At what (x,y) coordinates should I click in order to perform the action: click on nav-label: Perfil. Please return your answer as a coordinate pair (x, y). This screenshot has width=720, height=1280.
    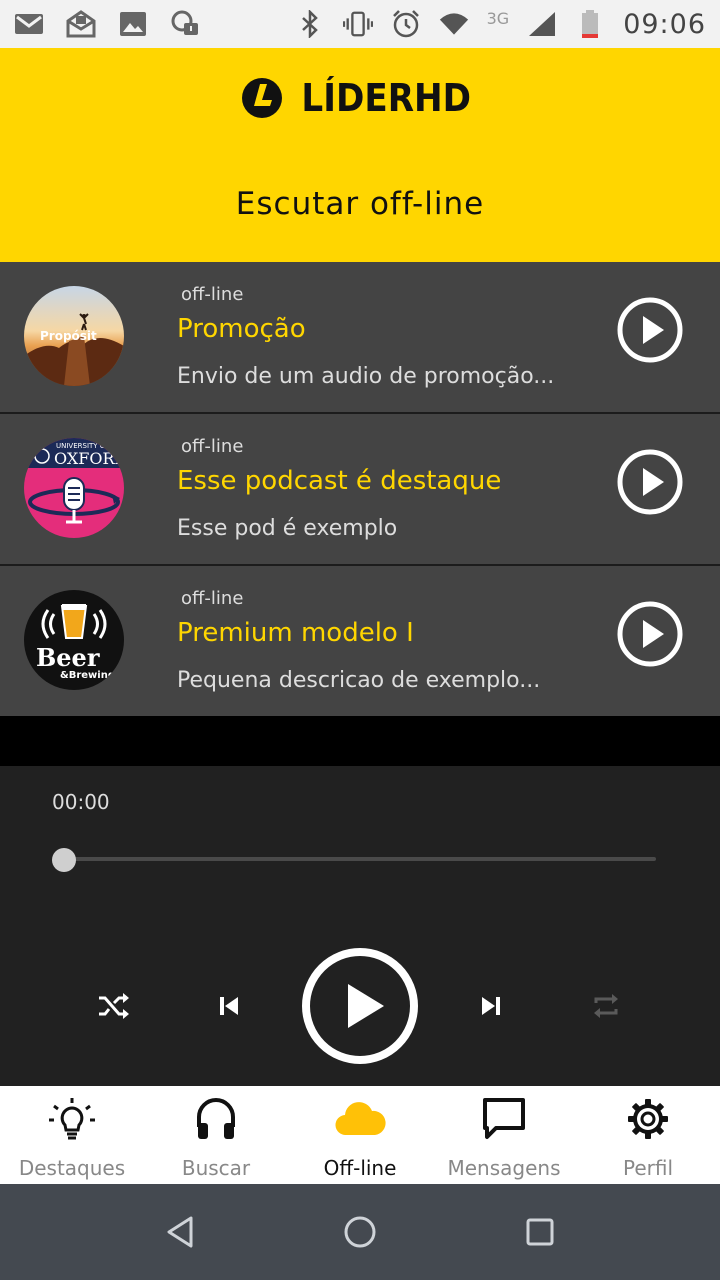
    Looking at the image, I should click on (648, 1168).